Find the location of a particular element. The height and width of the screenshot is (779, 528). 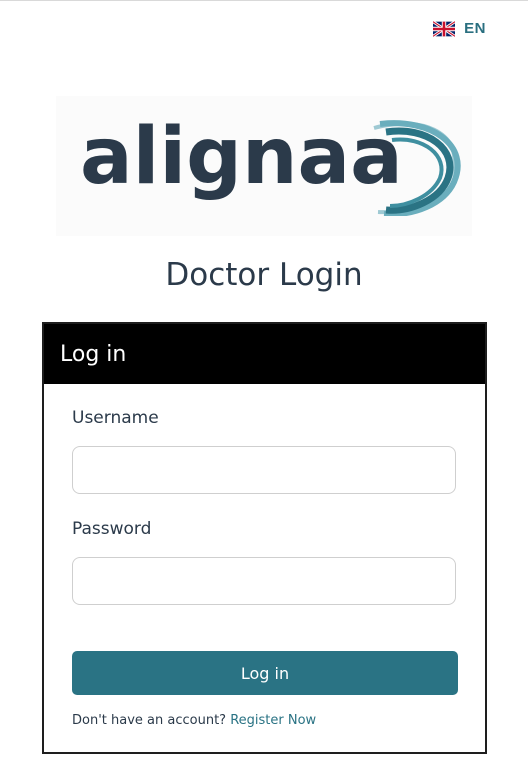

uk-flag-icon is located at coordinates (444, 28).